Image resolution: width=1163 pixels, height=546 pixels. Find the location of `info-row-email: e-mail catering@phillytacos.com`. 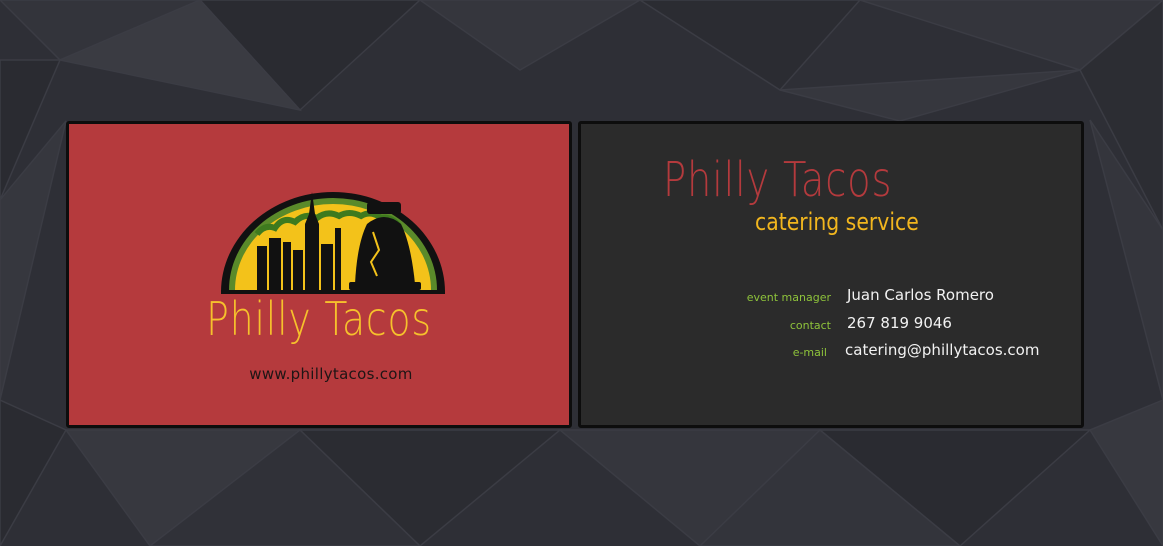

info-row-email: e-mail catering@phillytacos.com is located at coordinates (831, 352).